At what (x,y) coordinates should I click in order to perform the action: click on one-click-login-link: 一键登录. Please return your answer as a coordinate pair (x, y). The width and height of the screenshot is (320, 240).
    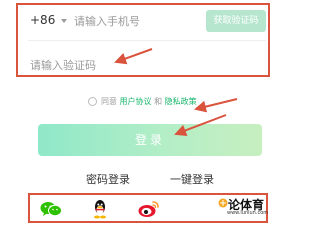
    Looking at the image, I should click on (192, 179).